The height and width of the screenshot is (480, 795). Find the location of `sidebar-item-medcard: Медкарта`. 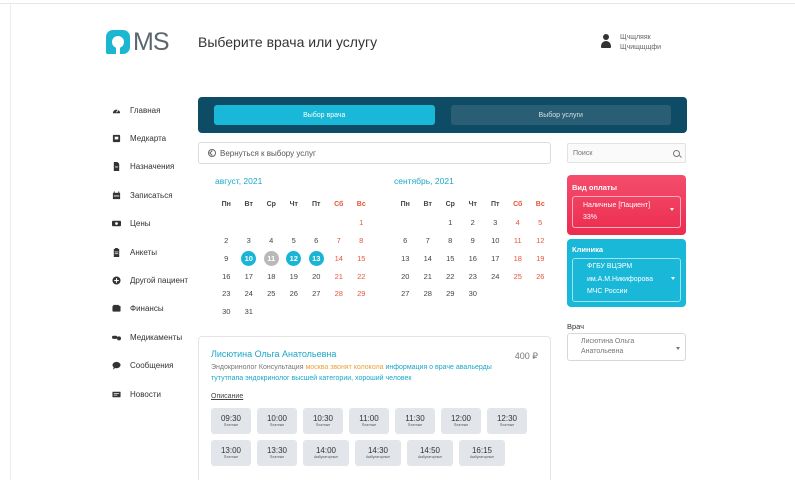

sidebar-item-medcard: Медкарта is located at coordinates (152, 138).